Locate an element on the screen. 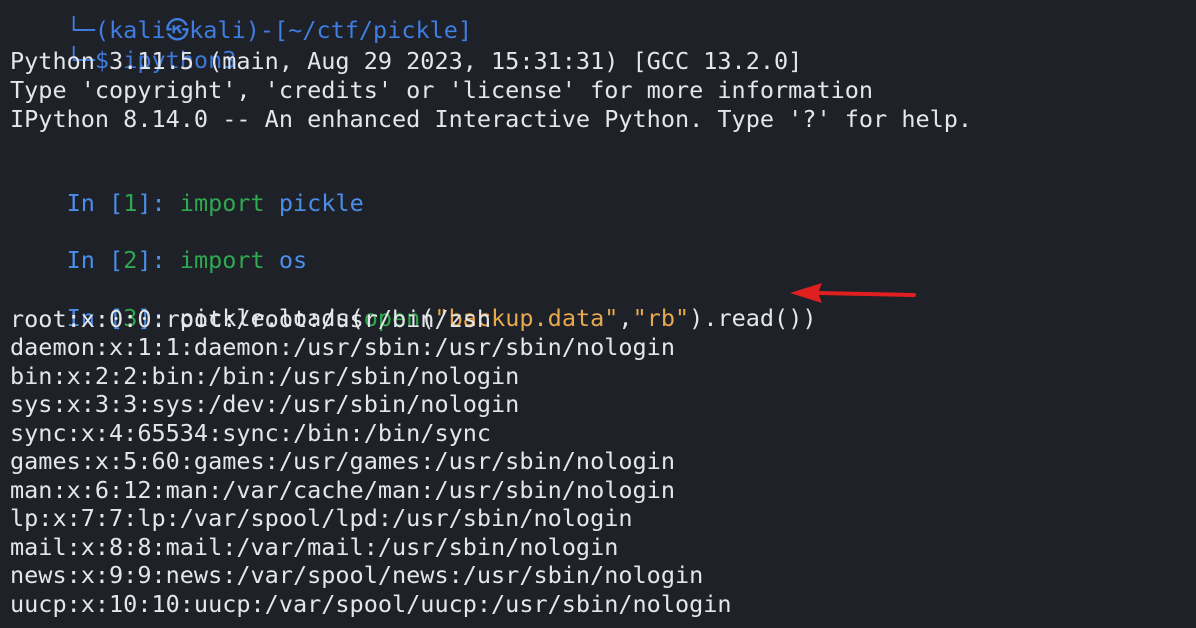 The width and height of the screenshot is (1196, 628). code-comma: , is located at coordinates (625, 318).